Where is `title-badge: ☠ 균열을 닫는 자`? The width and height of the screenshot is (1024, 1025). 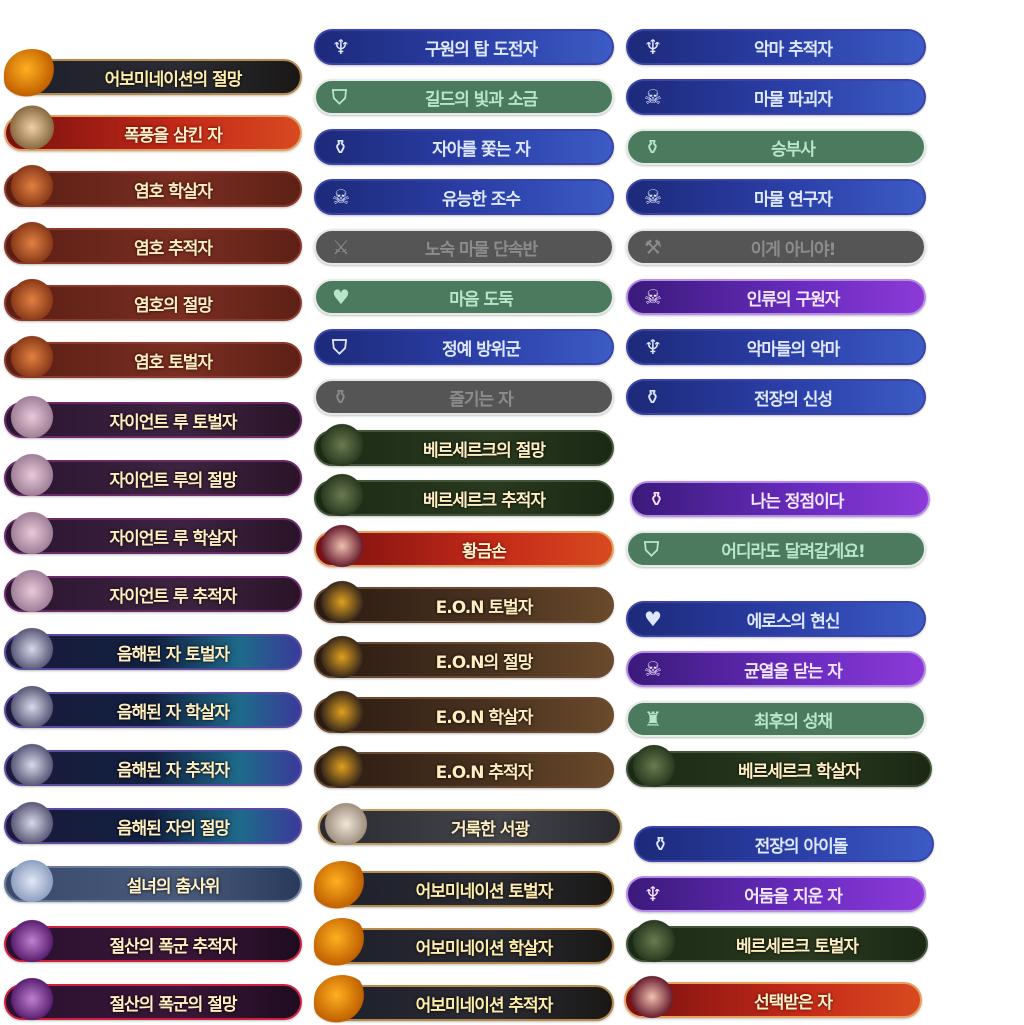 title-badge: ☠ 균열을 닫는 자 is located at coordinates (776, 669).